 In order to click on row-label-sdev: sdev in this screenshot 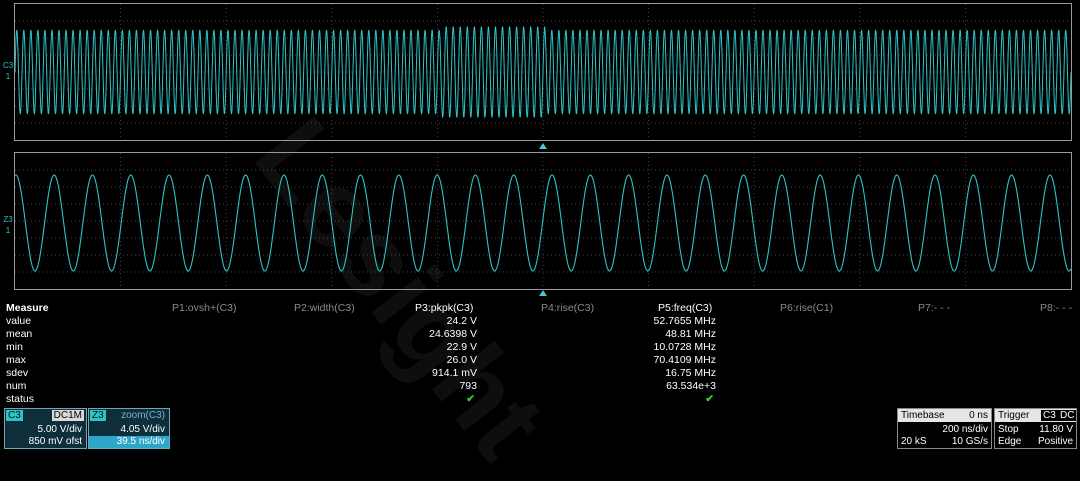, I will do `click(17, 373)`.